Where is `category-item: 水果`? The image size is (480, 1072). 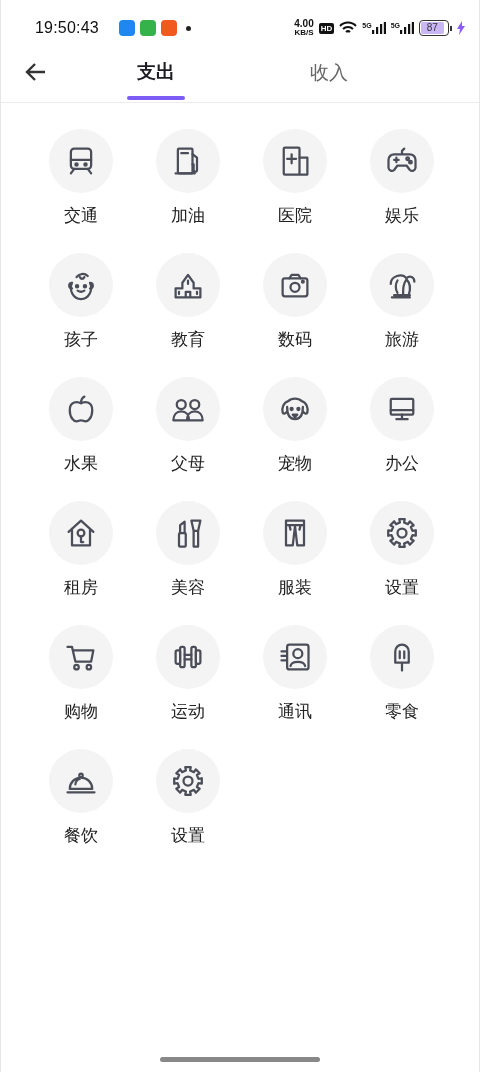 category-item: 水果 is located at coordinates (80, 426).